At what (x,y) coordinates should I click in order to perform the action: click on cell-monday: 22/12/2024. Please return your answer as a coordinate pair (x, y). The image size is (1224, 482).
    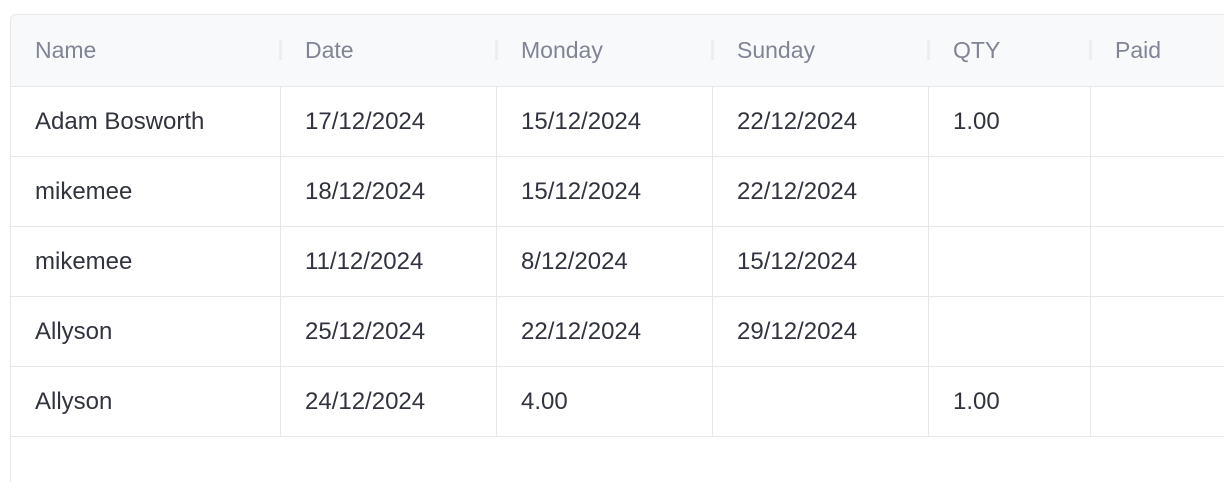
    Looking at the image, I should click on (605, 331).